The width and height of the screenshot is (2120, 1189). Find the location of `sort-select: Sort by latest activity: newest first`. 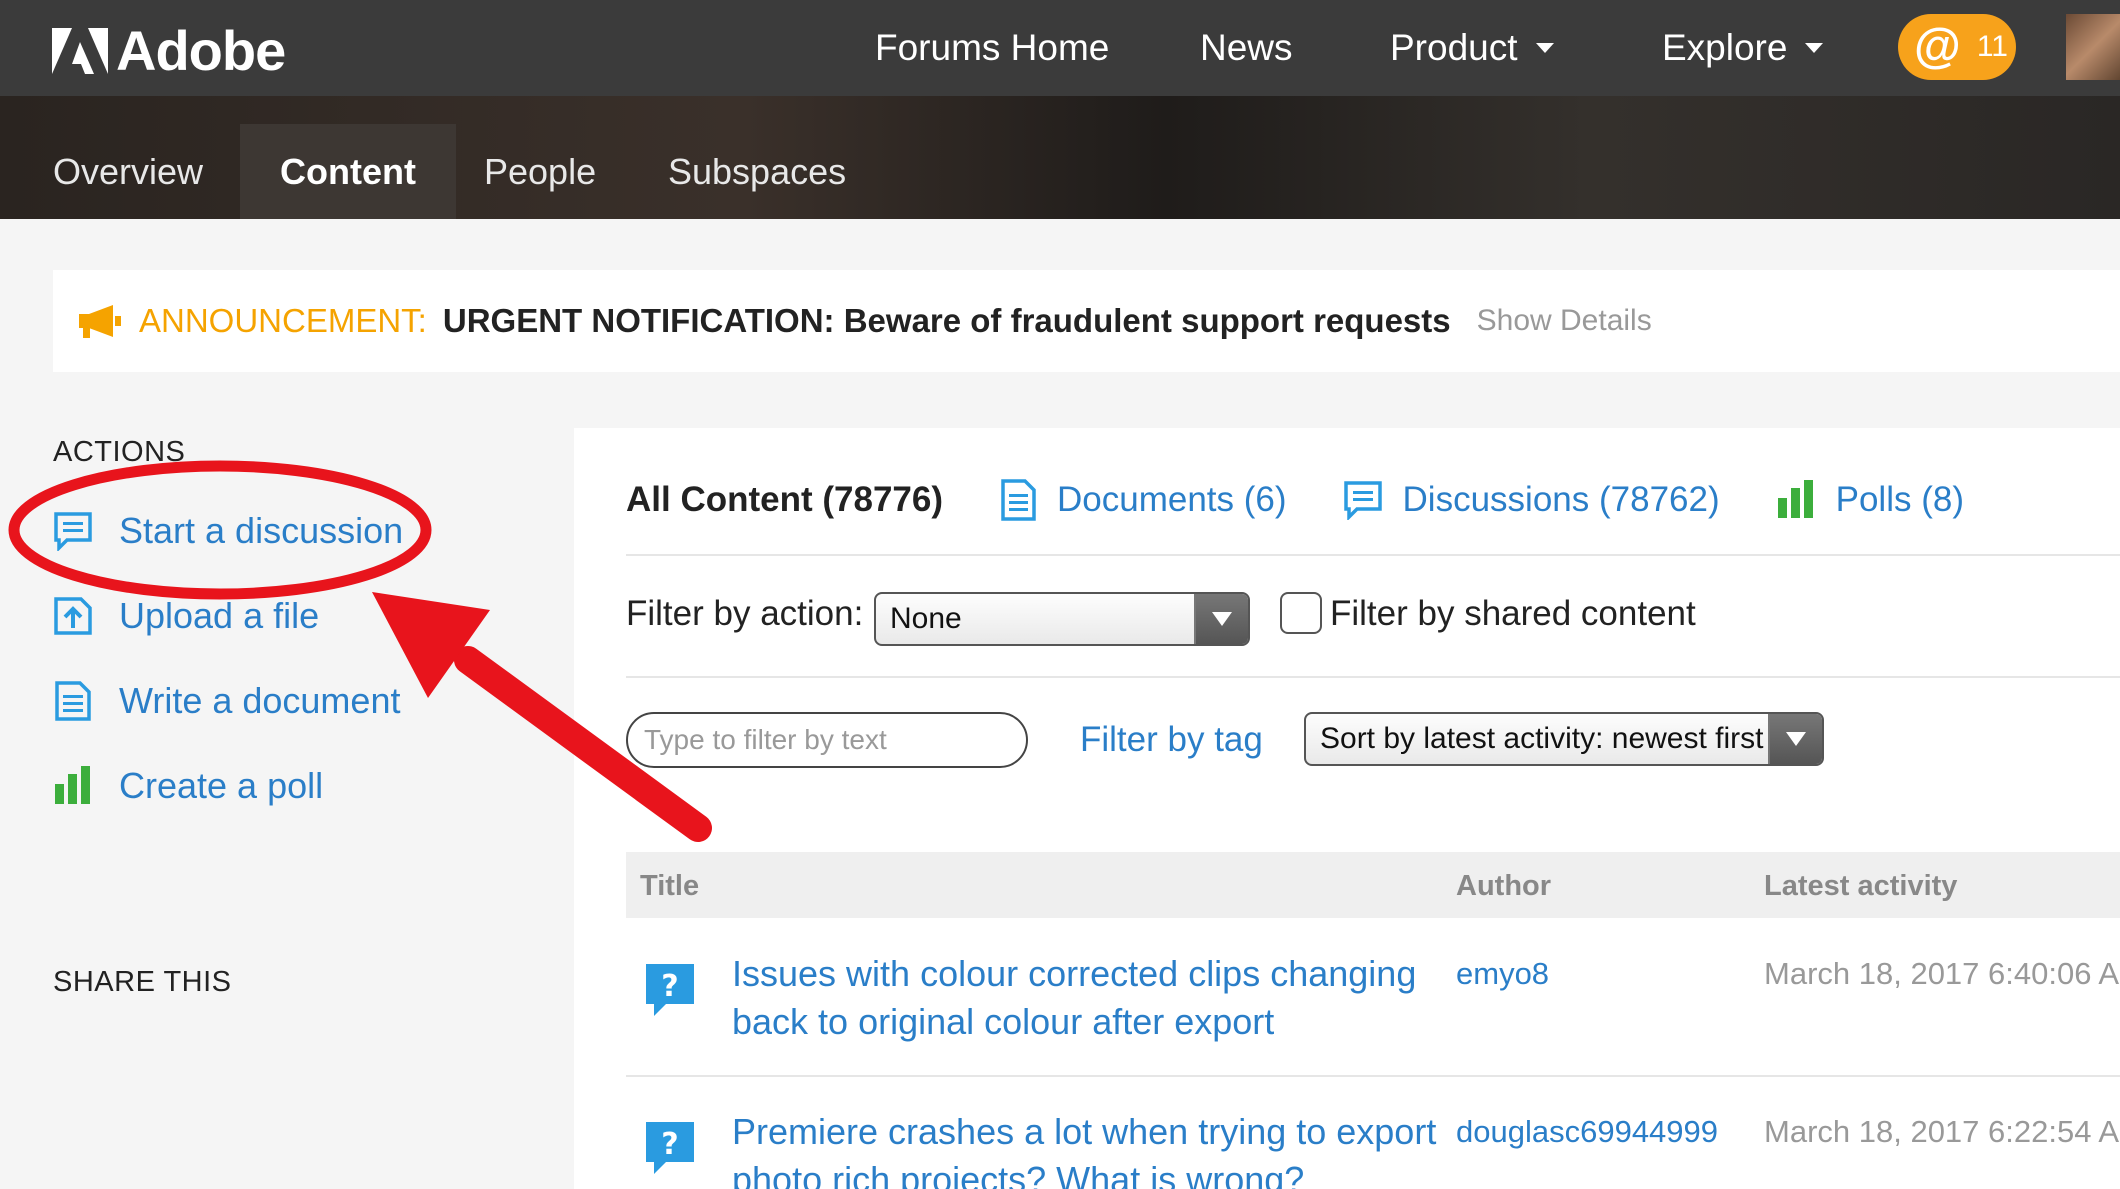

sort-select: Sort by latest activity: newest first is located at coordinates (1564, 739).